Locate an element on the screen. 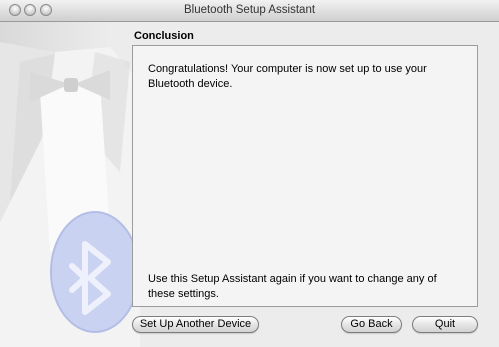  title-bar: Bluetooth Setup Assistant is located at coordinates (249, 11).